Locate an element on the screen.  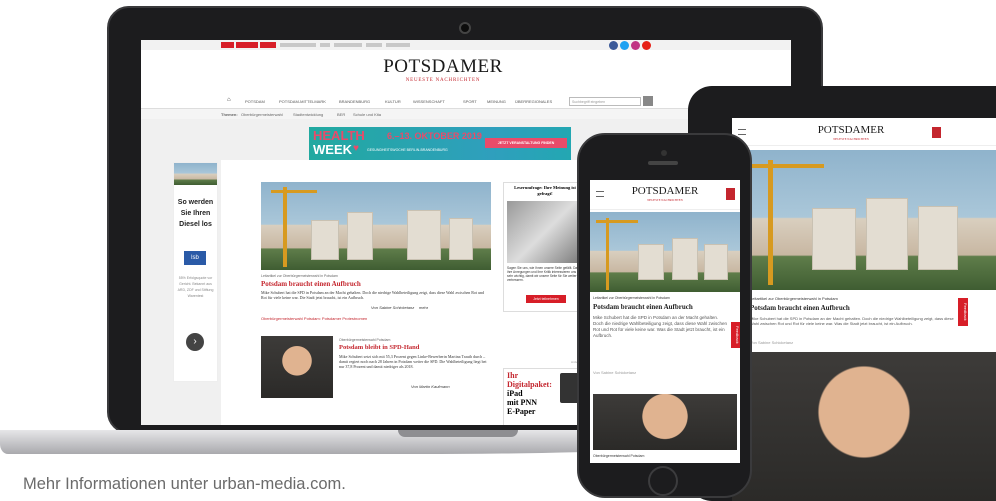
ad-headline: So werden Sie Ihren Diesel los is located at coordinates (195, 213).